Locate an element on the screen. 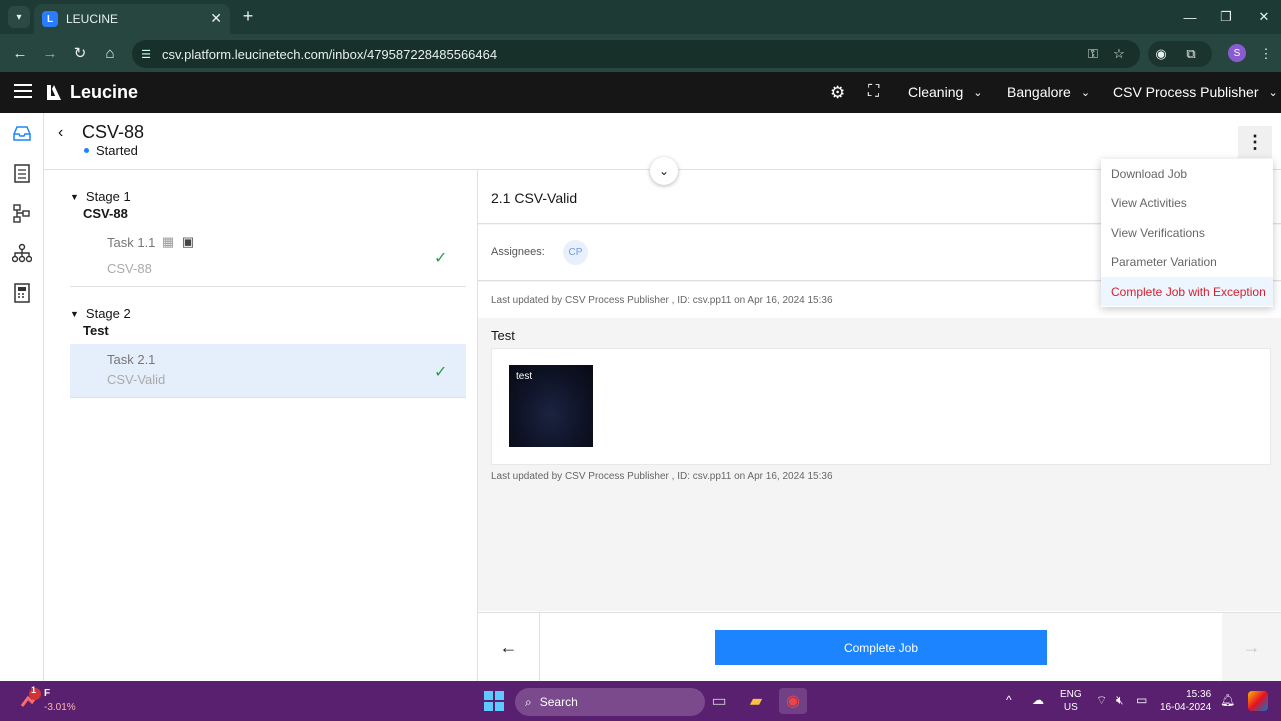 This screenshot has width=1281, height=721. stage-label: Stage 1 is located at coordinates (108, 196).